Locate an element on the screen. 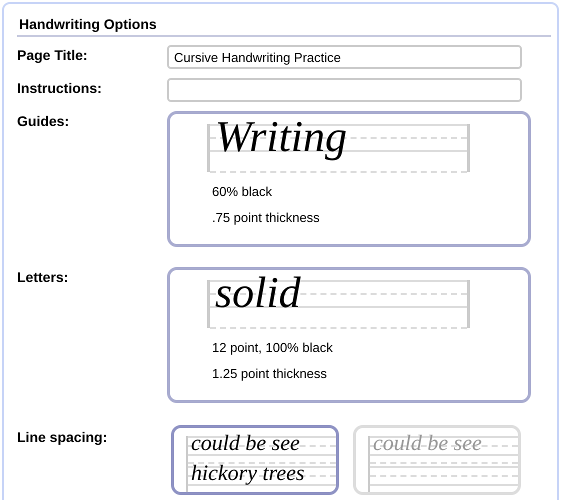  field-label: Page Title: is located at coordinates (53, 54).